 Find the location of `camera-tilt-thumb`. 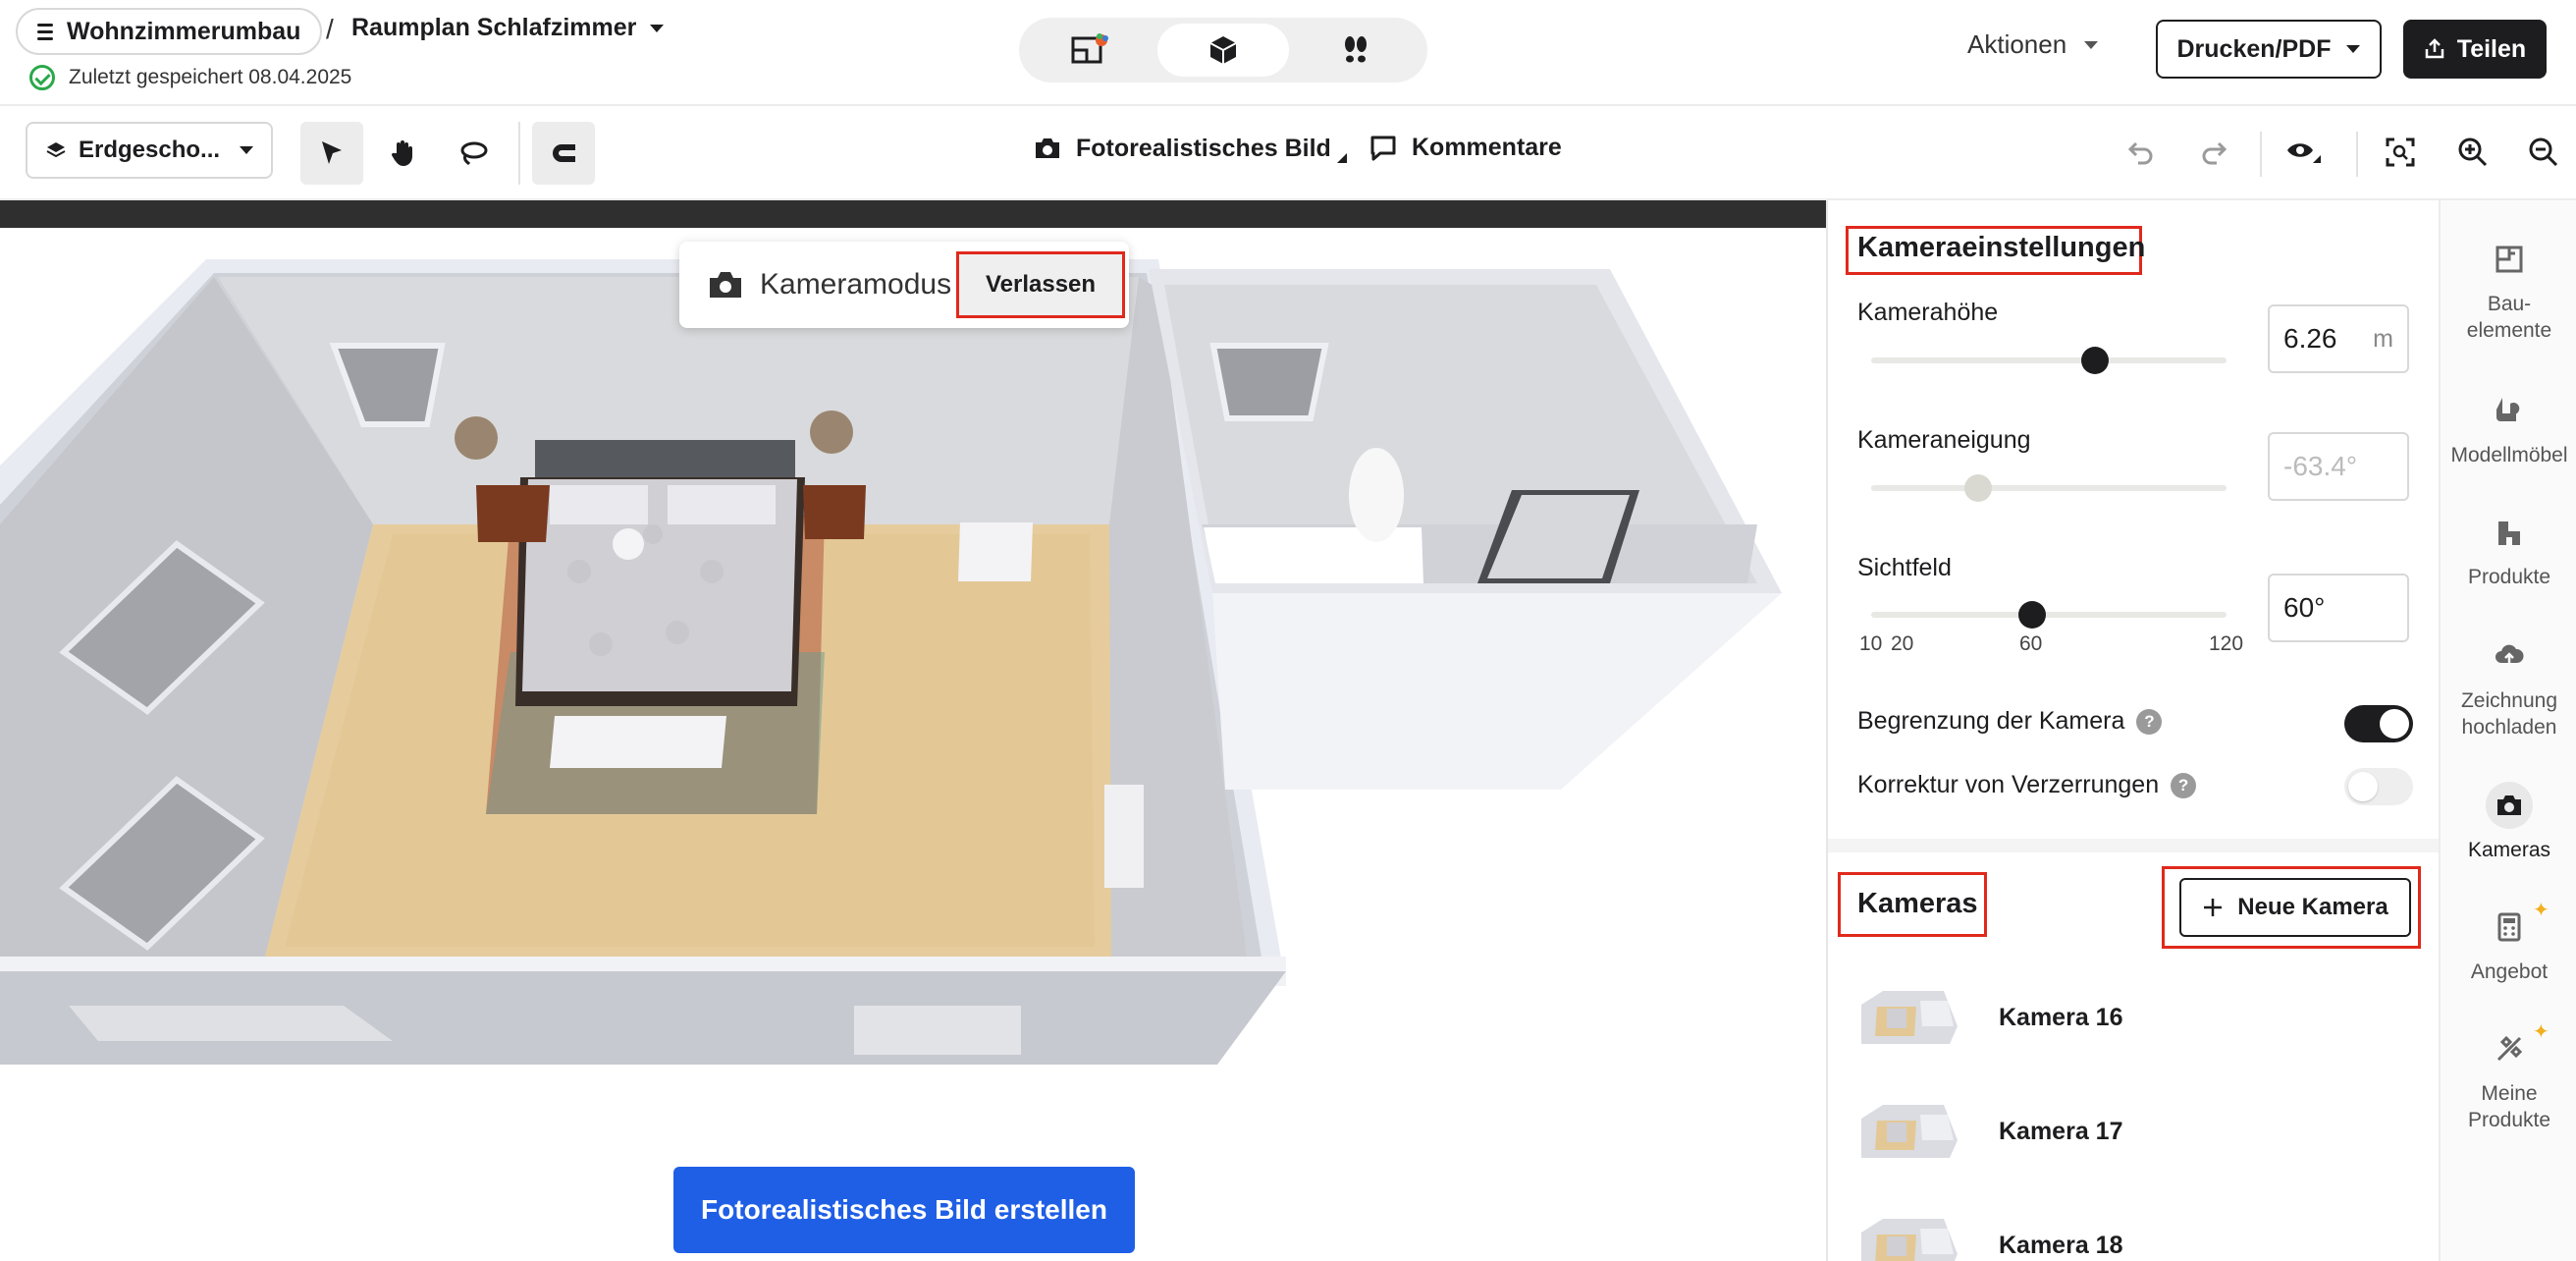

camera-tilt-thumb is located at coordinates (1977, 488).